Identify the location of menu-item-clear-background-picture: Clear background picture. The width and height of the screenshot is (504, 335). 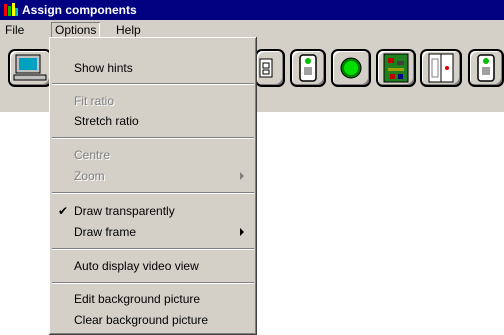
(153, 320).